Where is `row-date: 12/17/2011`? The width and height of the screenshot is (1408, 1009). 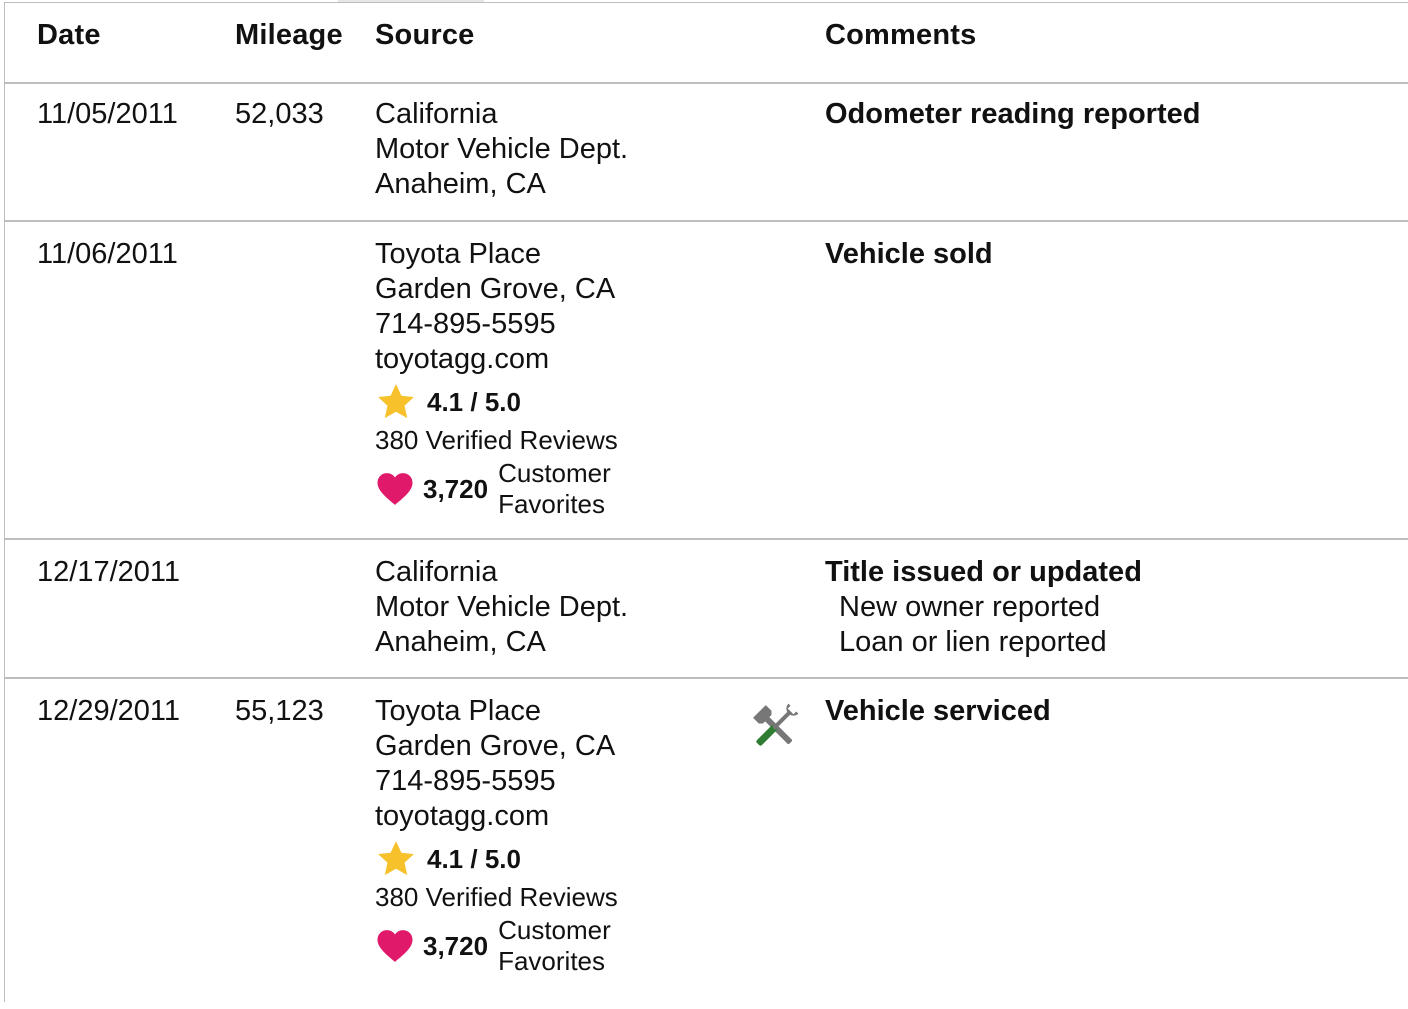
row-date: 12/17/2011 is located at coordinates (108, 572).